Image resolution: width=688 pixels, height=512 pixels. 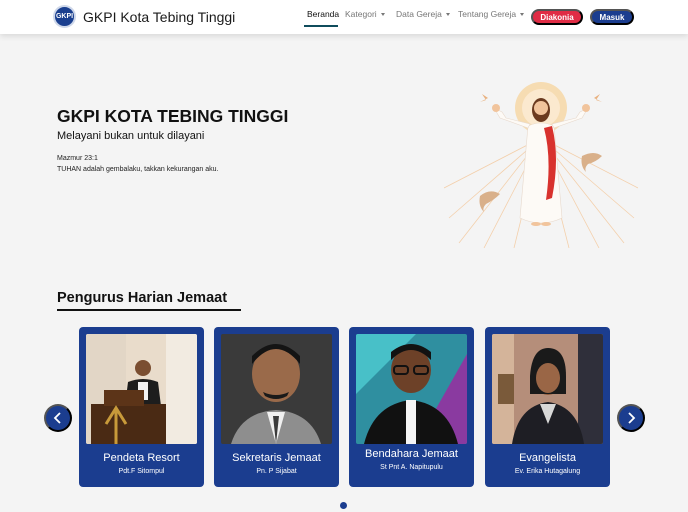 What do you see at coordinates (557, 17) in the screenshot?
I see `diakonia-button: Diakonia` at bounding box center [557, 17].